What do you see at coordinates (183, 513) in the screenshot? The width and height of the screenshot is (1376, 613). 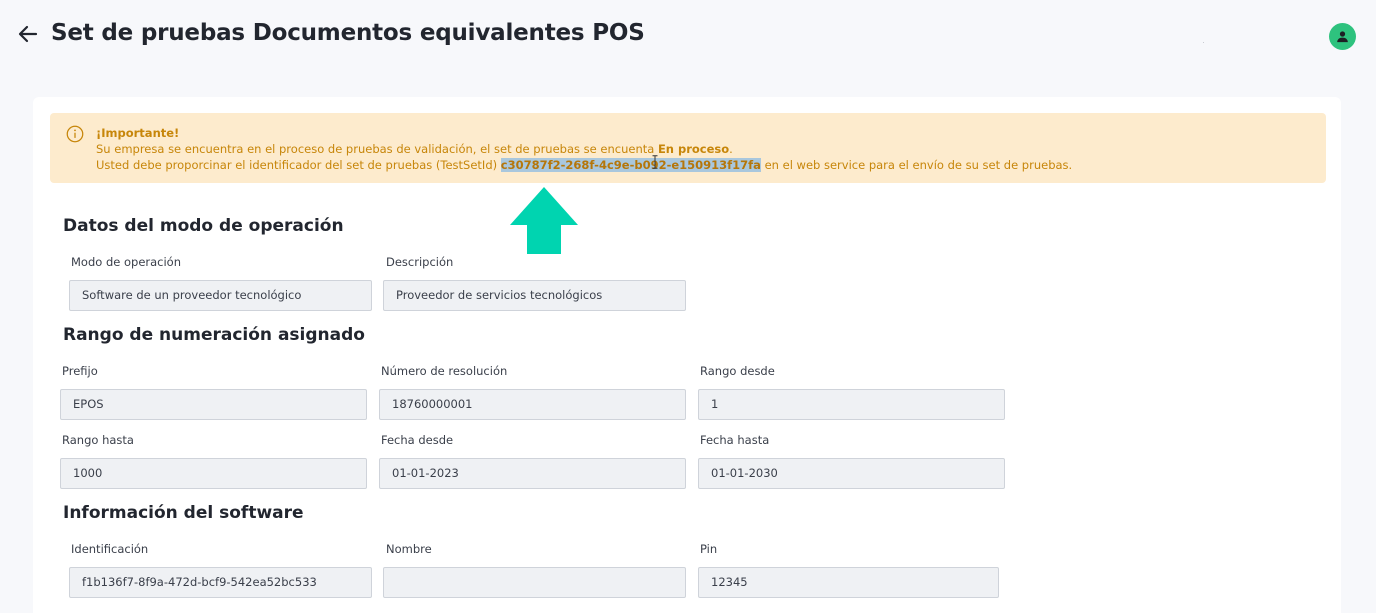 I see `section-title-software: Información del software` at bounding box center [183, 513].